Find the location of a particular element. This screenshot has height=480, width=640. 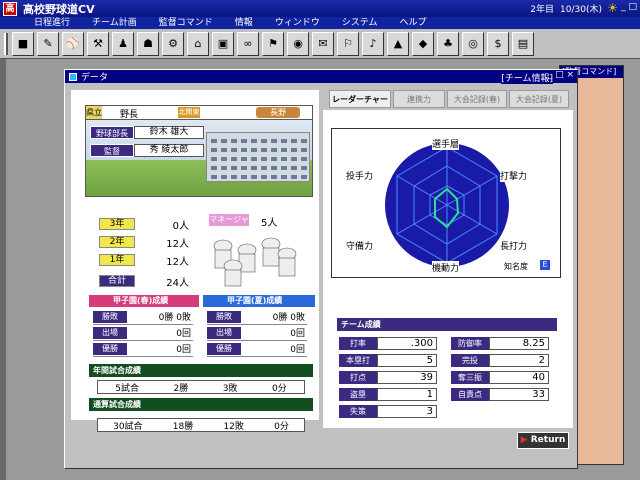

spring-appear-label: 出場 is located at coordinates (110, 332).